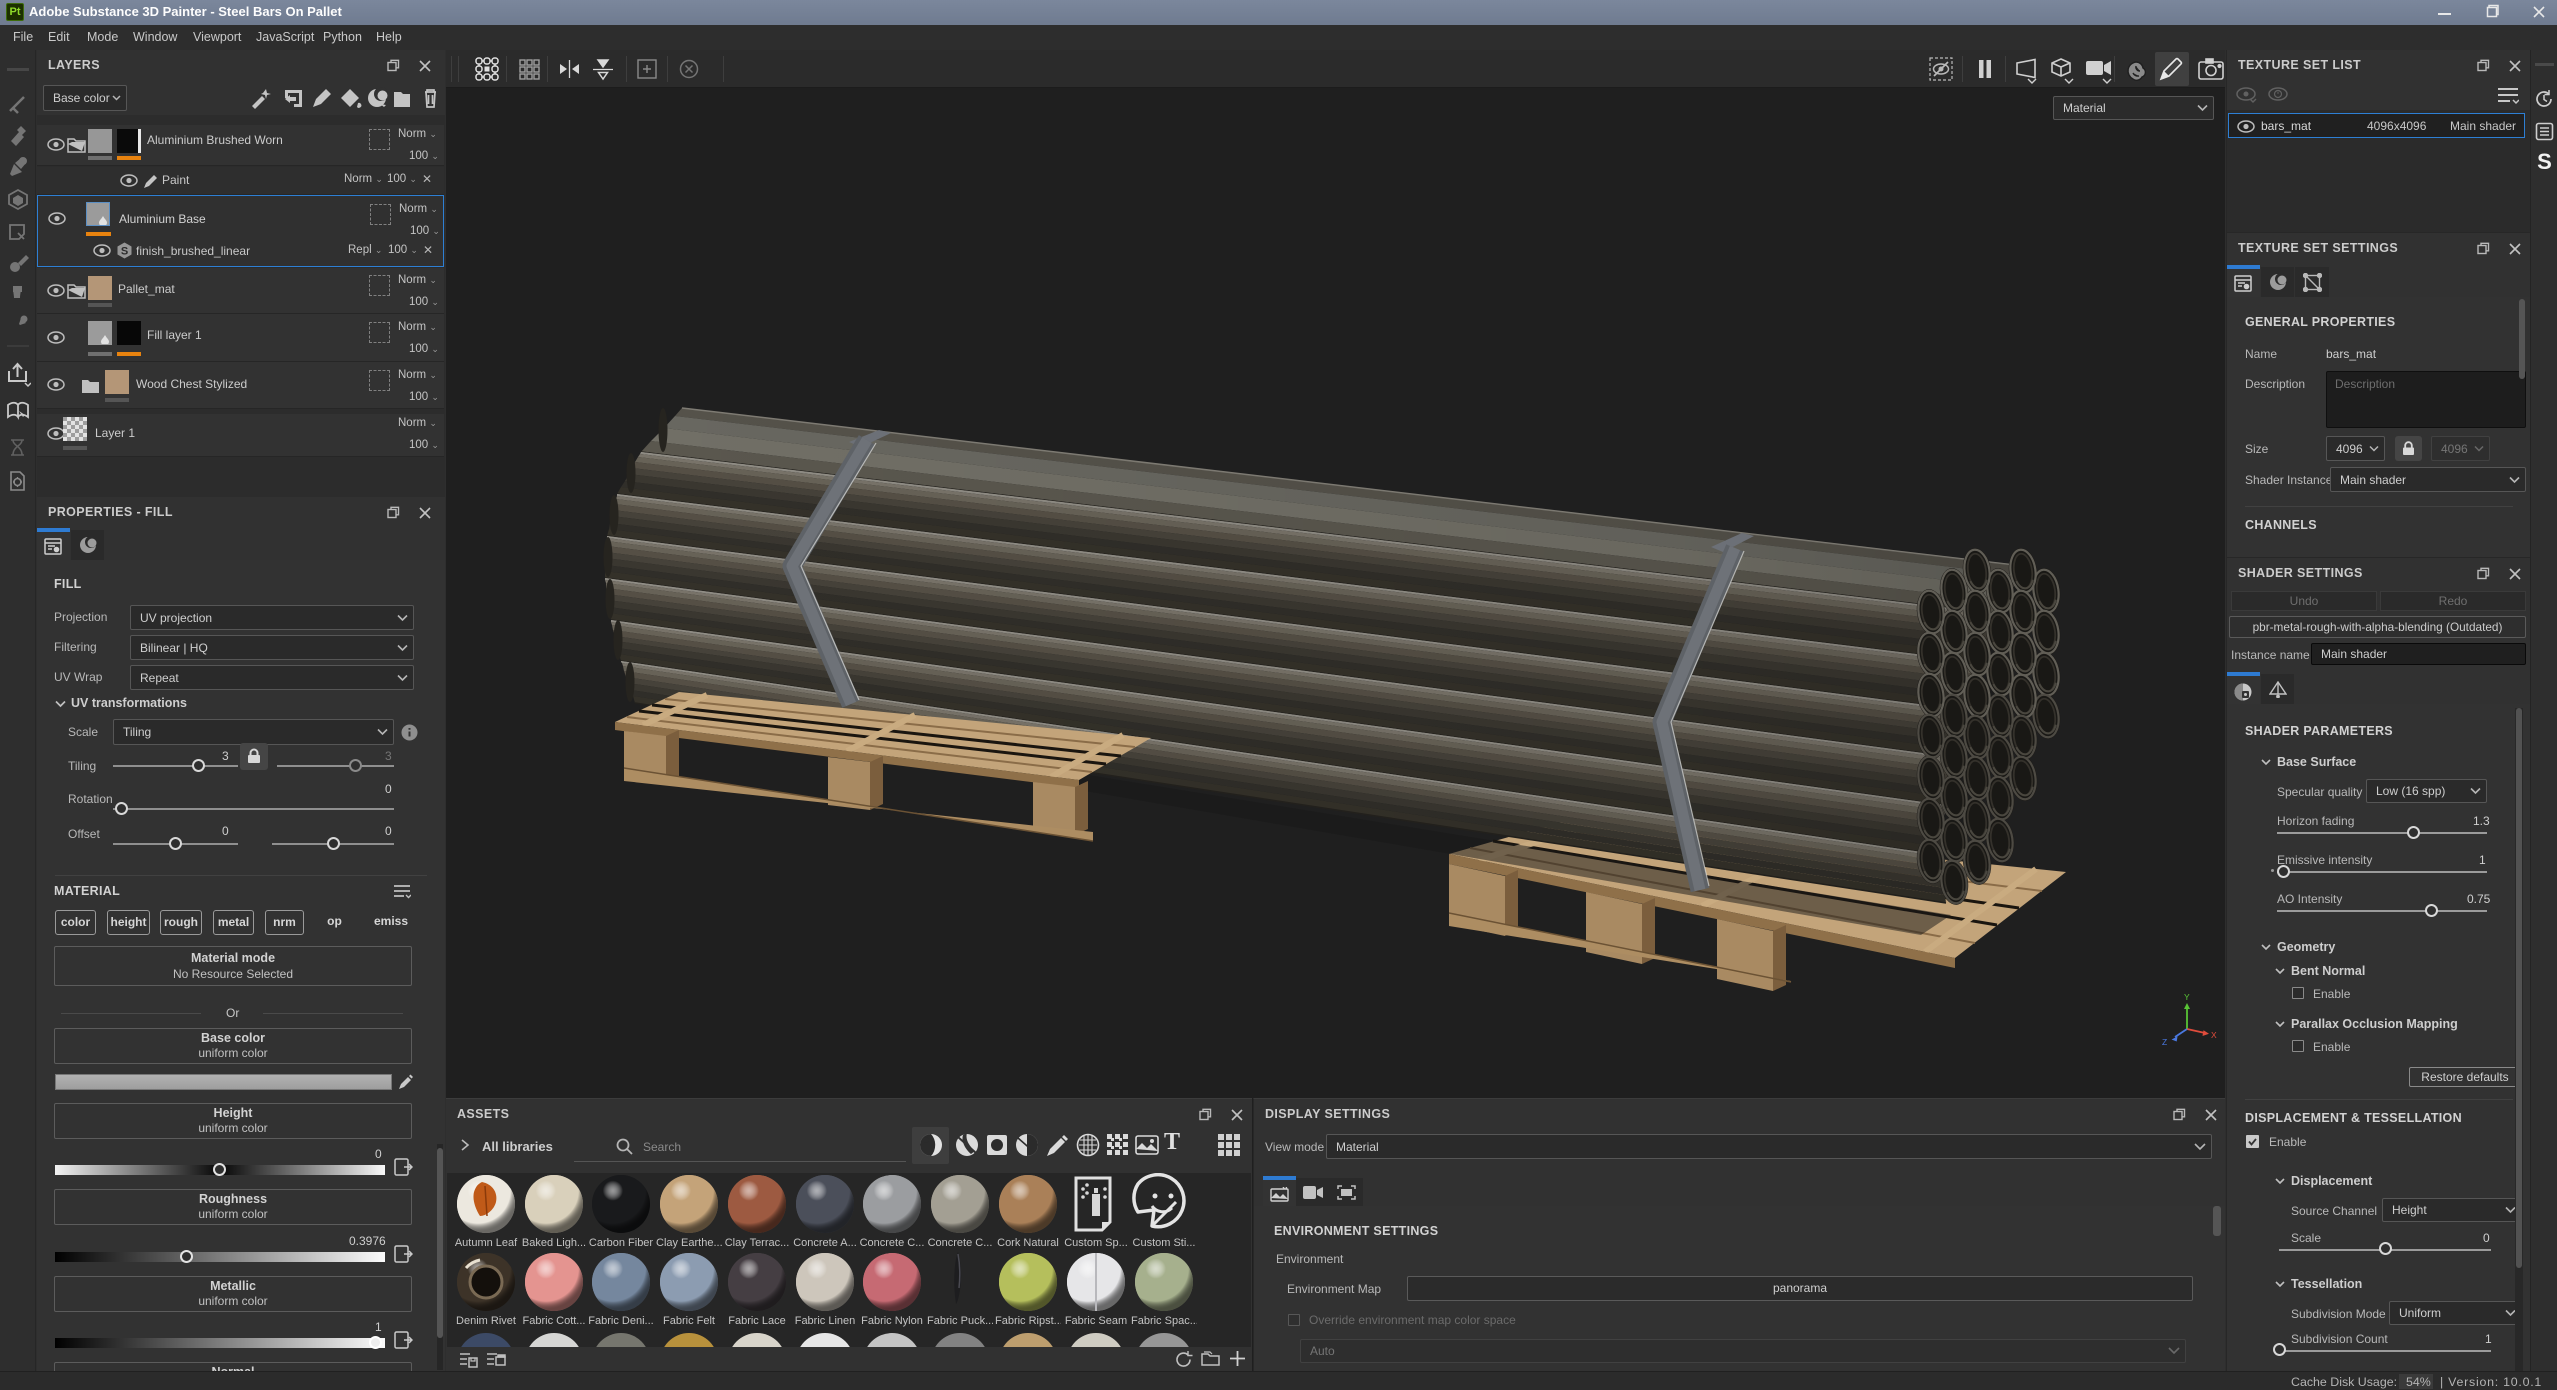 This screenshot has height=1390, width=2557. I want to click on svg-text: S, so click(124, 252).